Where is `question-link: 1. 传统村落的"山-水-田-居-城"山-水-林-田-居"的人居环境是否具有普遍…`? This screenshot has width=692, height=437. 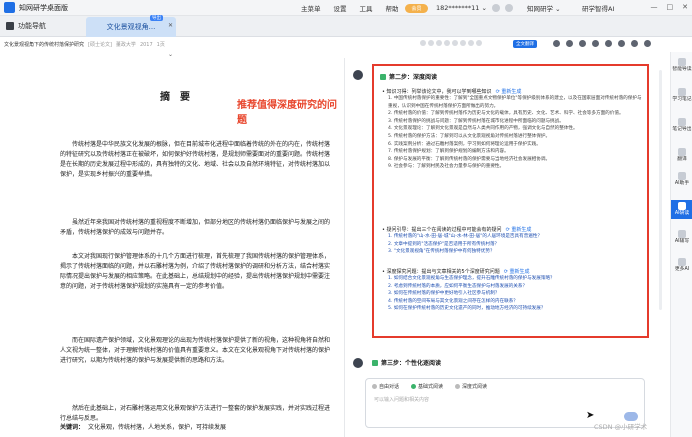
question-link: 1. 传统村落的"山-水-田-居-城"山-水-林-田-居"的人居环境是否具有普遍… is located at coordinates (515, 237).